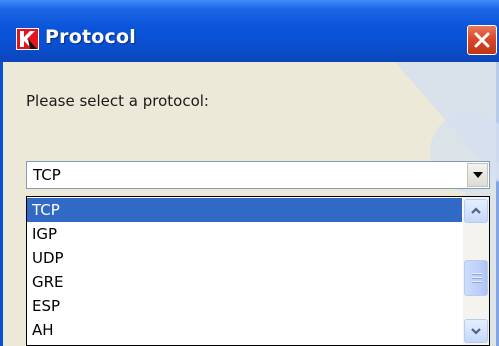 The height and width of the screenshot is (346, 499). I want to click on option-udp: UDP, so click(244, 258).